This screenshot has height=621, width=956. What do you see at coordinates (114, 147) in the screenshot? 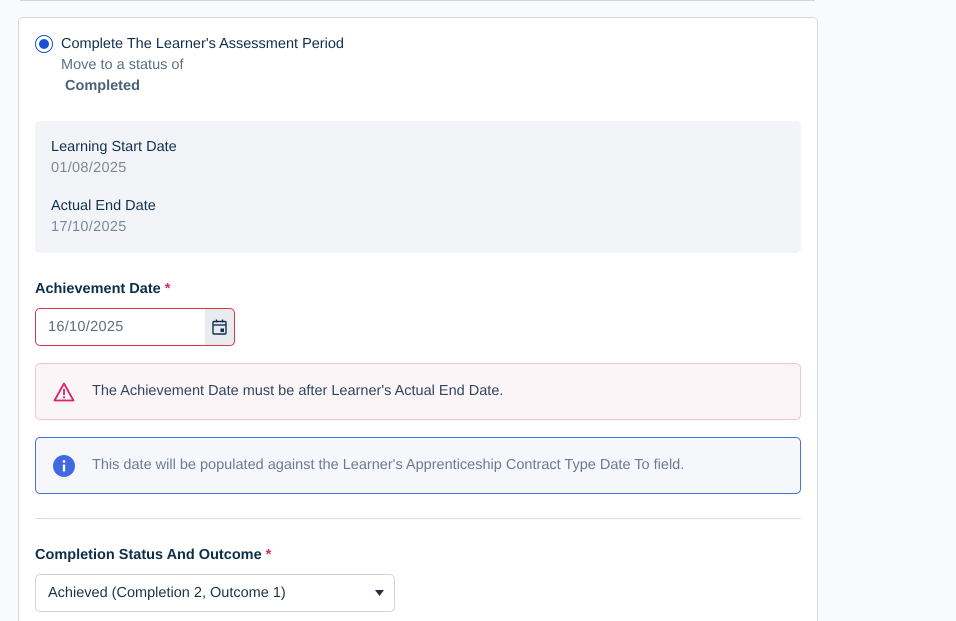
I see `detail-label: Learning Start Date` at bounding box center [114, 147].